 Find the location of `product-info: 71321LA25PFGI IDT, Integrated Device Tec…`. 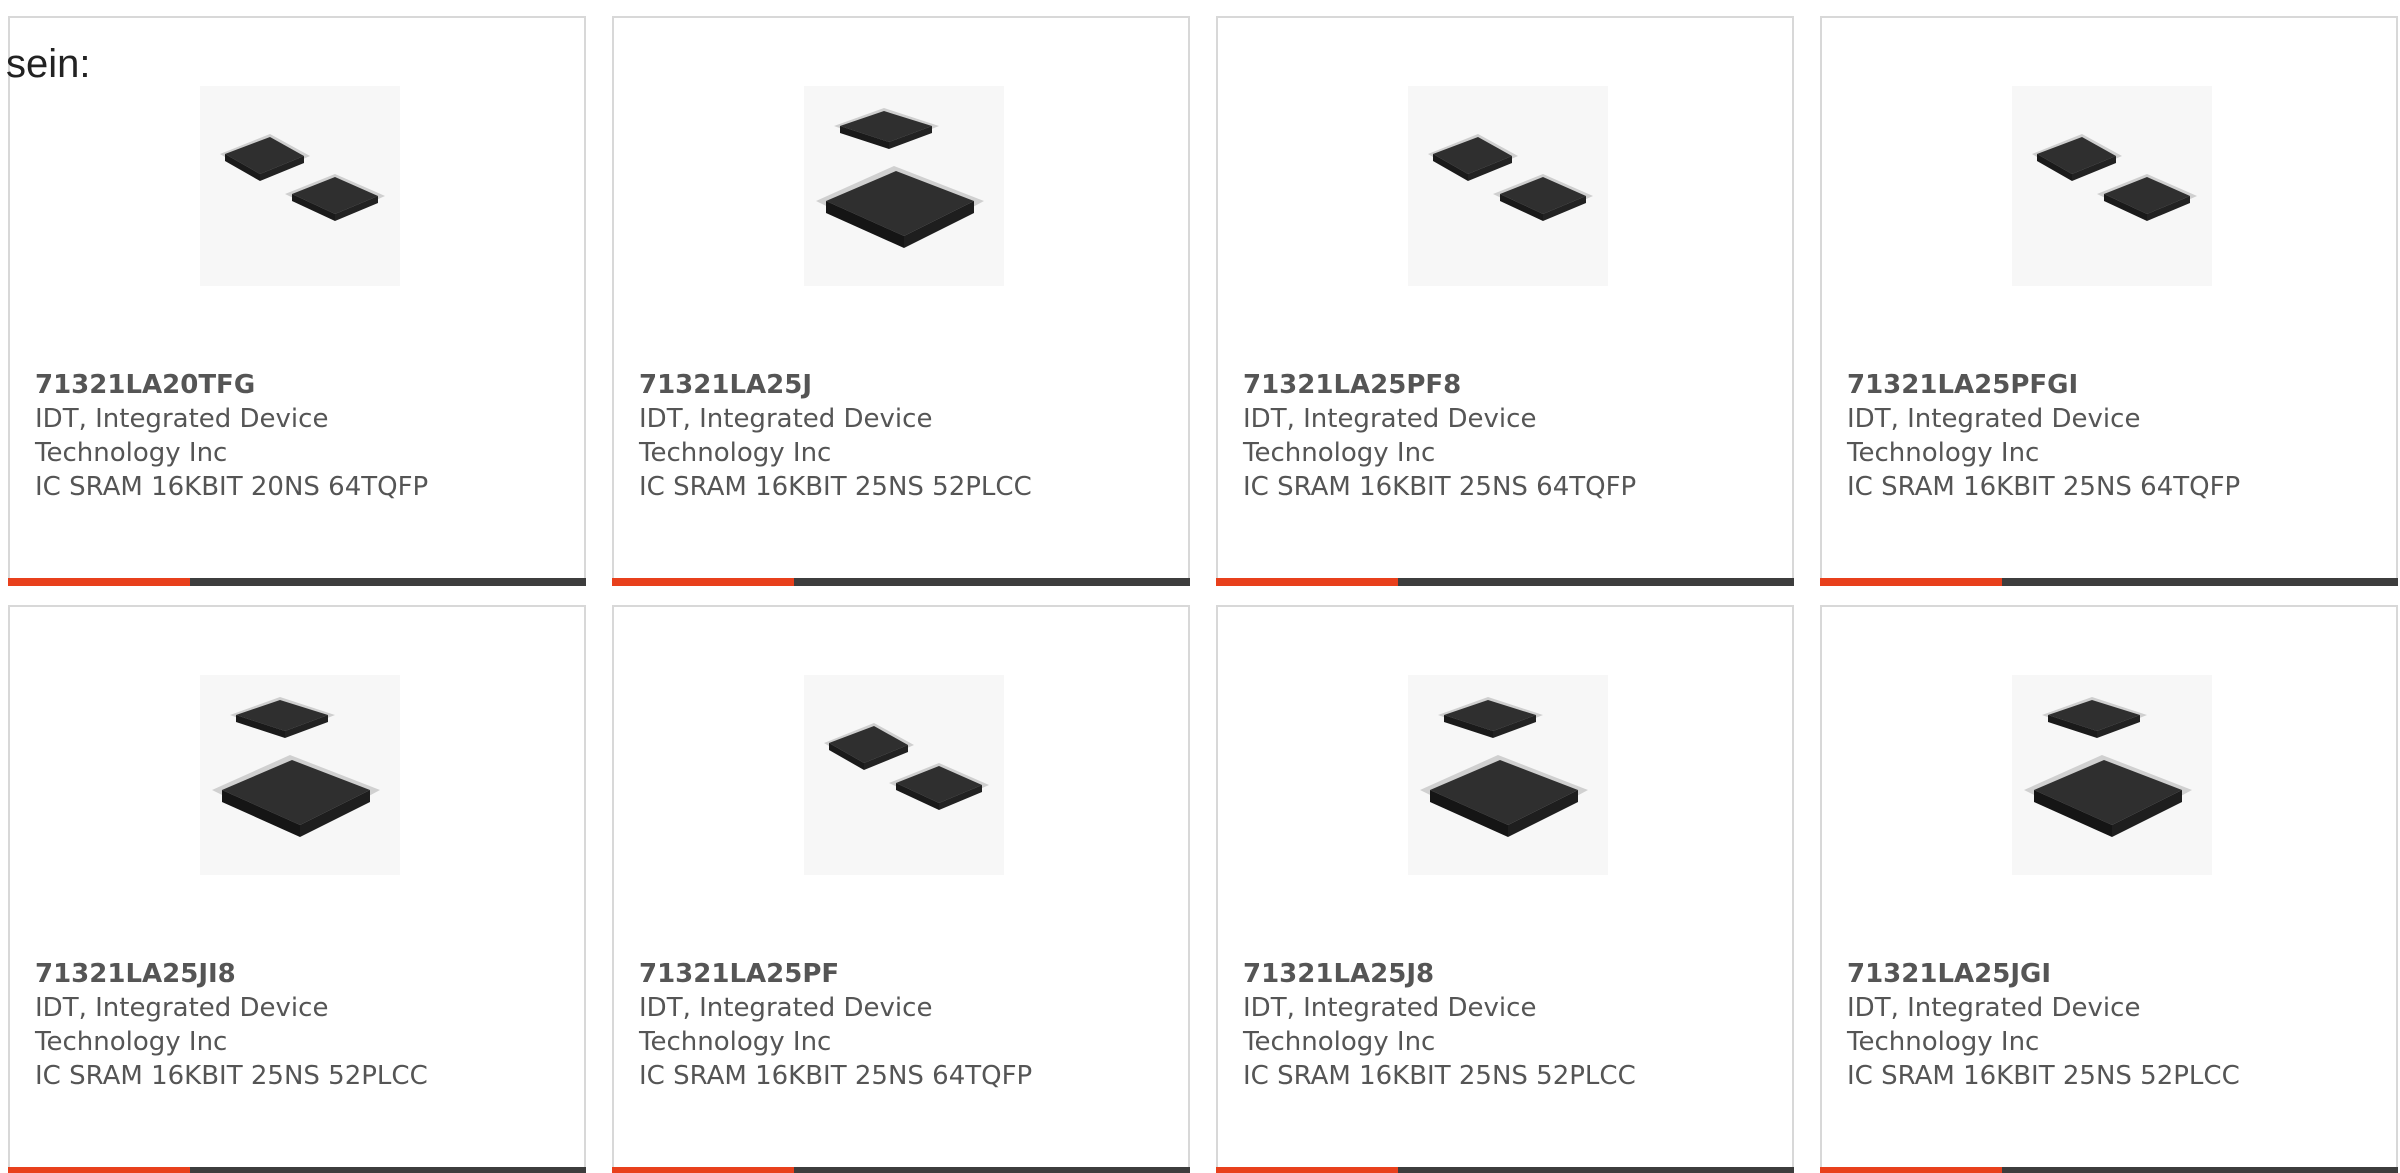

product-info: 71321LA25PFGI IDT, Integrated Device Tec… is located at coordinates (2107, 436).